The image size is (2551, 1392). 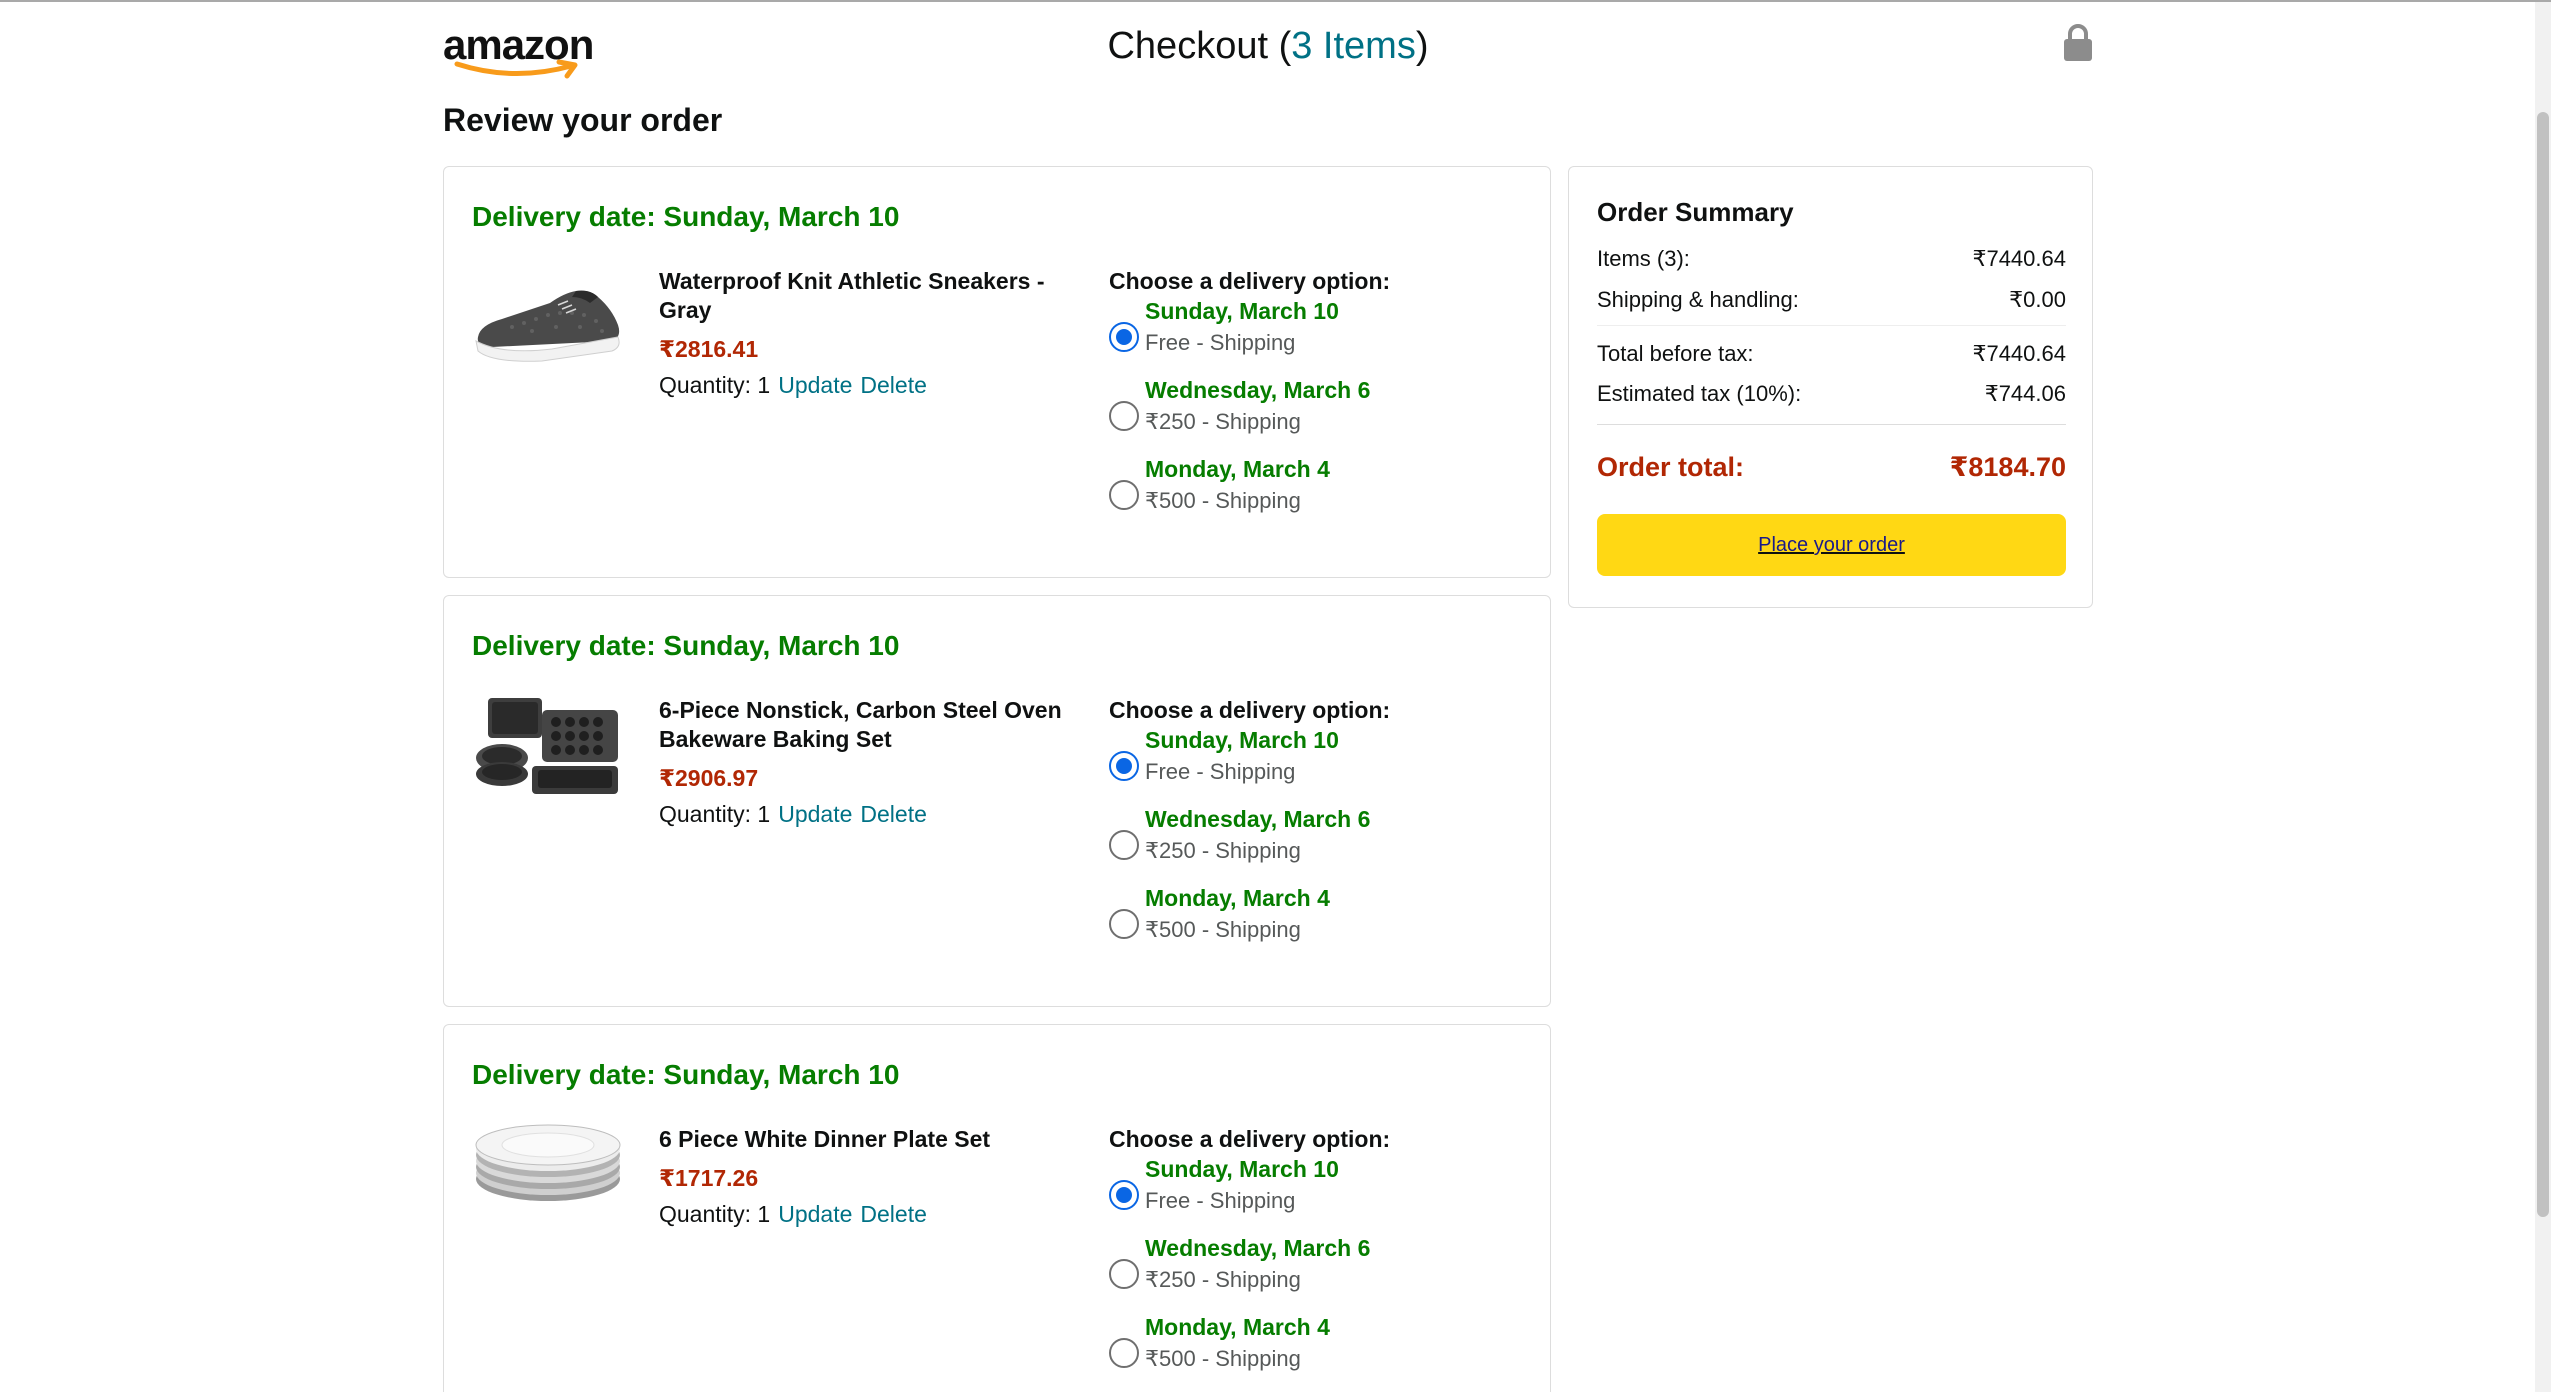 I want to click on item-name: 6 Piece White Dinner Plate Set, so click(x=869, y=1139).